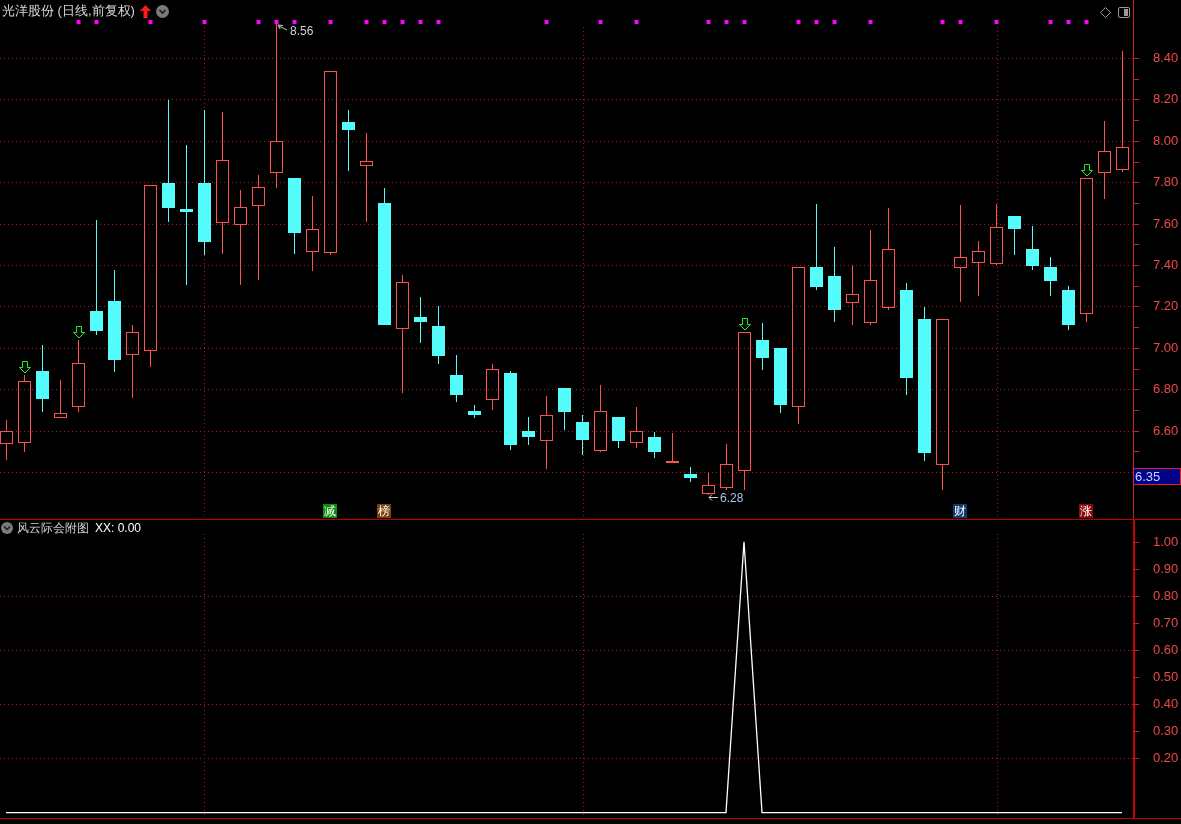 The width and height of the screenshot is (1181, 824). Describe the element at coordinates (118, 528) in the screenshot. I see `indicator-readout: XX: 0.00` at that location.